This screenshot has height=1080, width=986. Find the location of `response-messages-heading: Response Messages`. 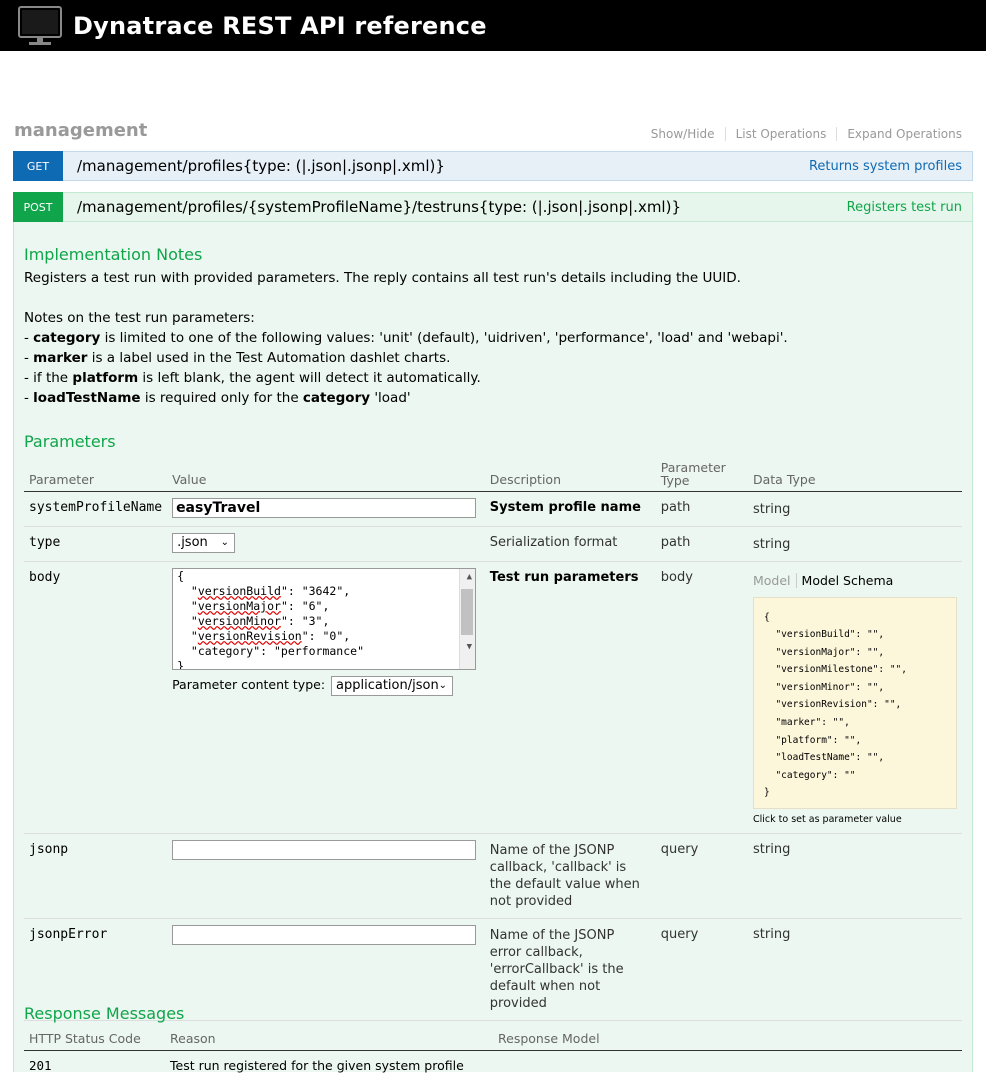

response-messages-heading: Response Messages is located at coordinates (104, 1013).